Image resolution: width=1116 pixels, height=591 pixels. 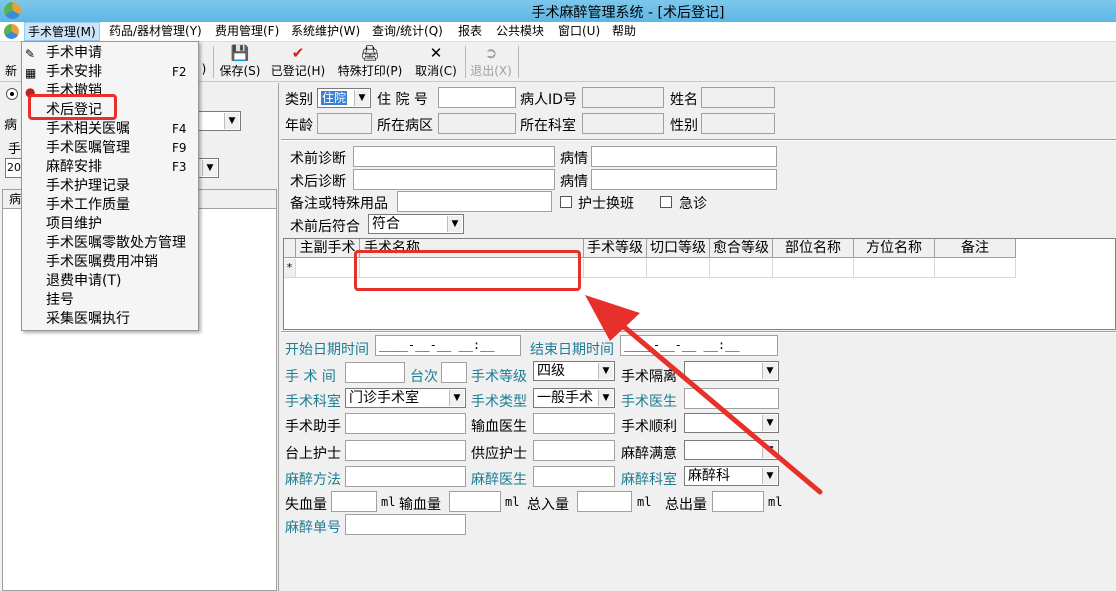 I want to click on grid-header-remarks: 备注, so click(x=975, y=248).